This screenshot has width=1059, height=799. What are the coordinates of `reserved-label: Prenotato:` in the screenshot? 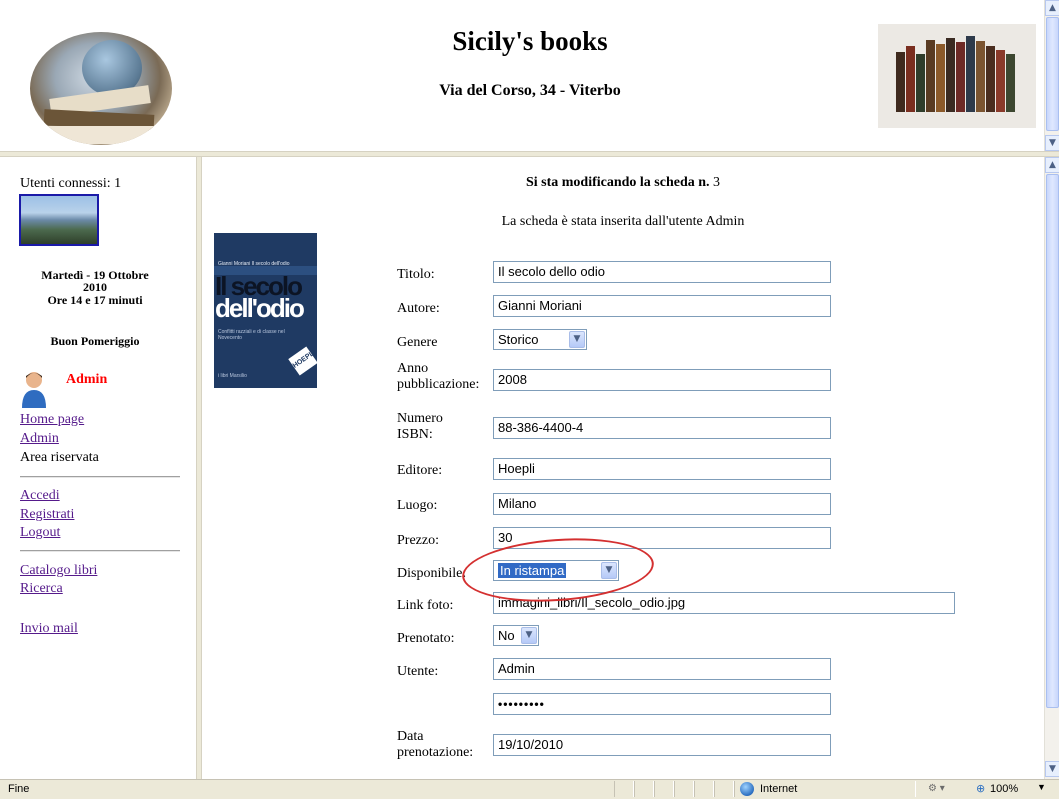 It's located at (426, 638).